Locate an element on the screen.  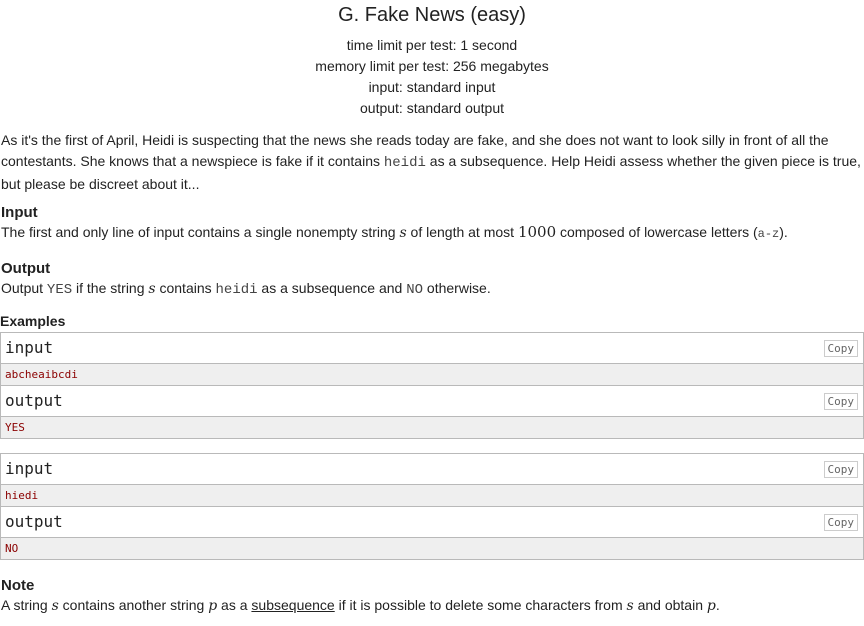
input-heading: Input is located at coordinates (19, 212).